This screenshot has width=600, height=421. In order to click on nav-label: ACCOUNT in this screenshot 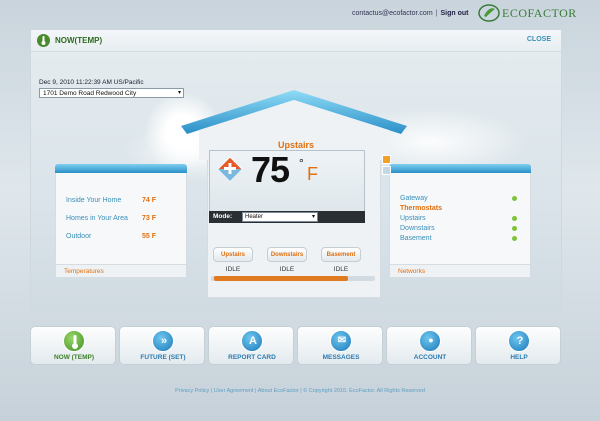, I will do `click(430, 357)`.